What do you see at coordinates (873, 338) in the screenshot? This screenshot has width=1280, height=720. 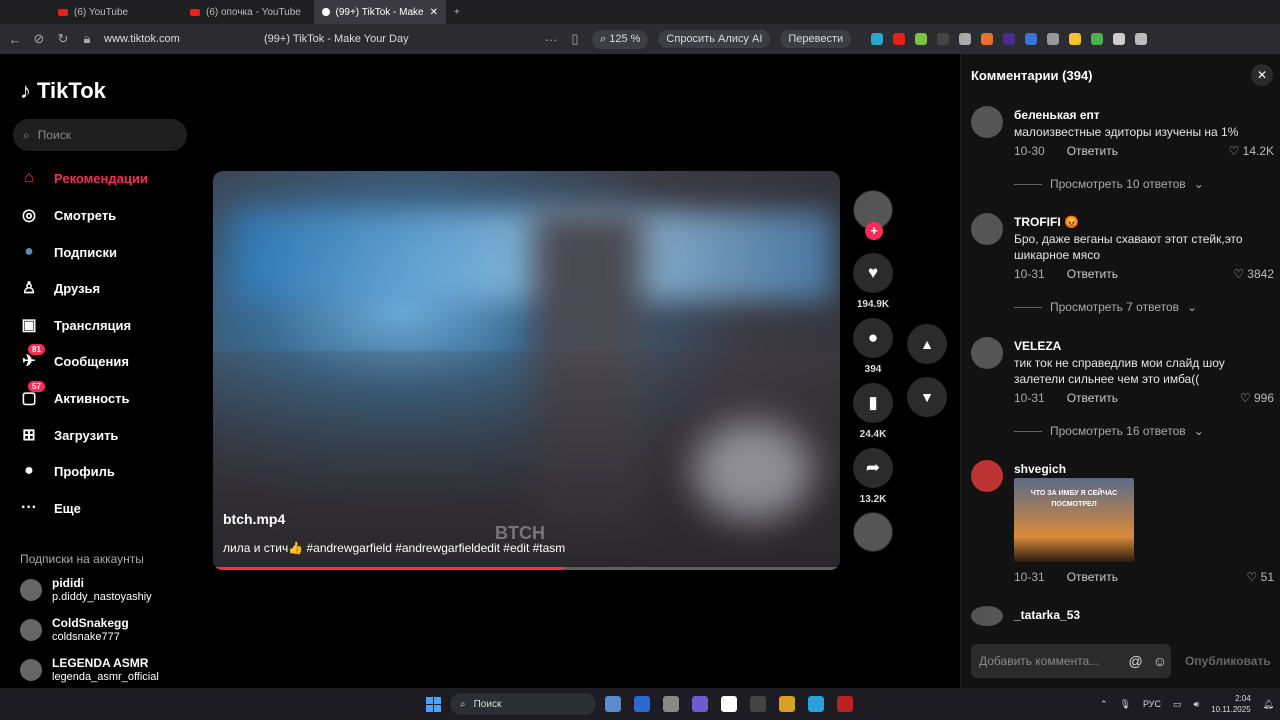 I see `comment-button: ●` at bounding box center [873, 338].